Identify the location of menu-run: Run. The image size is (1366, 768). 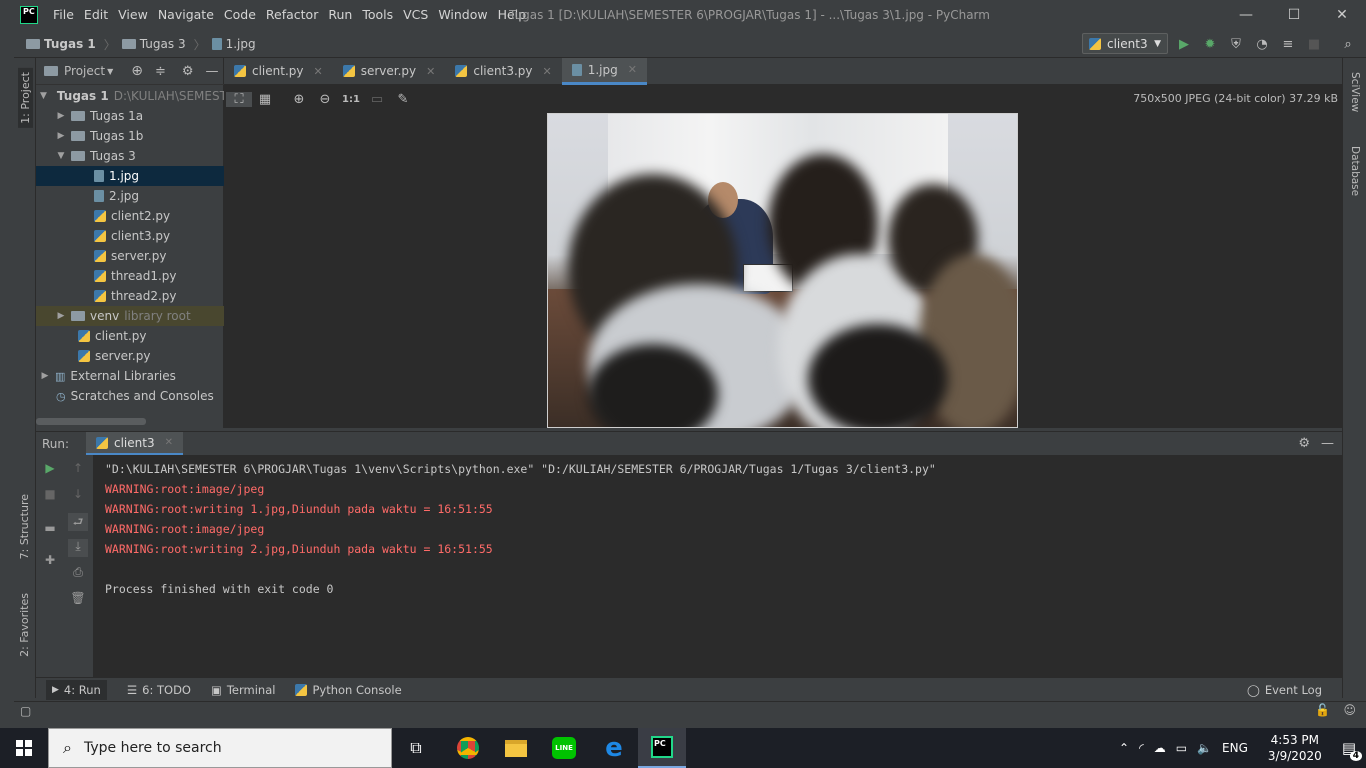
(340, 15).